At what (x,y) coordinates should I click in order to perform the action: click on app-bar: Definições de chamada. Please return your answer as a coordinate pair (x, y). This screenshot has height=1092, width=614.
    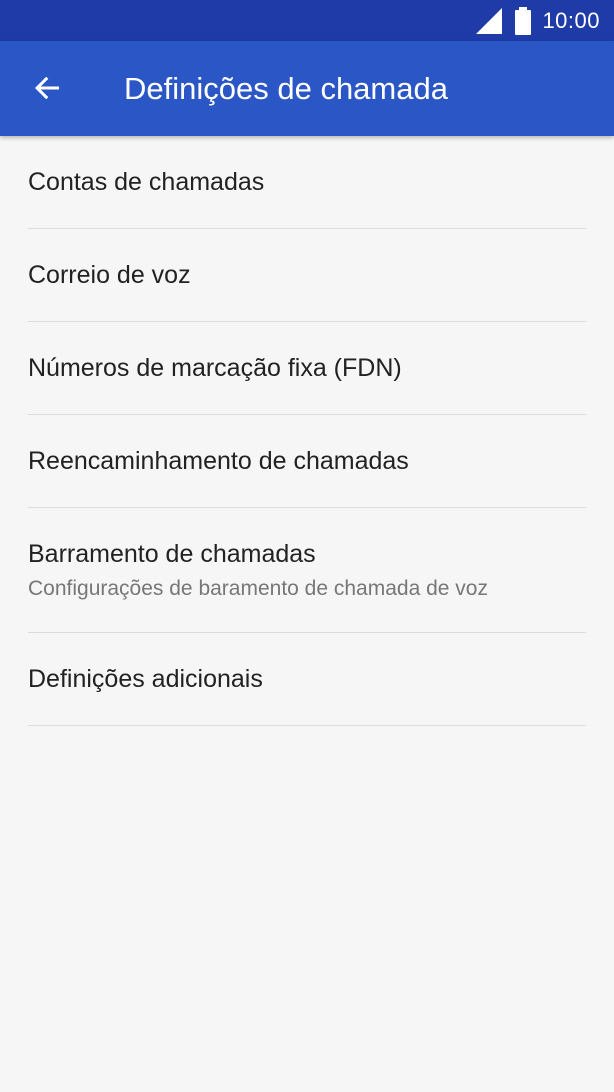
    Looking at the image, I should click on (307, 88).